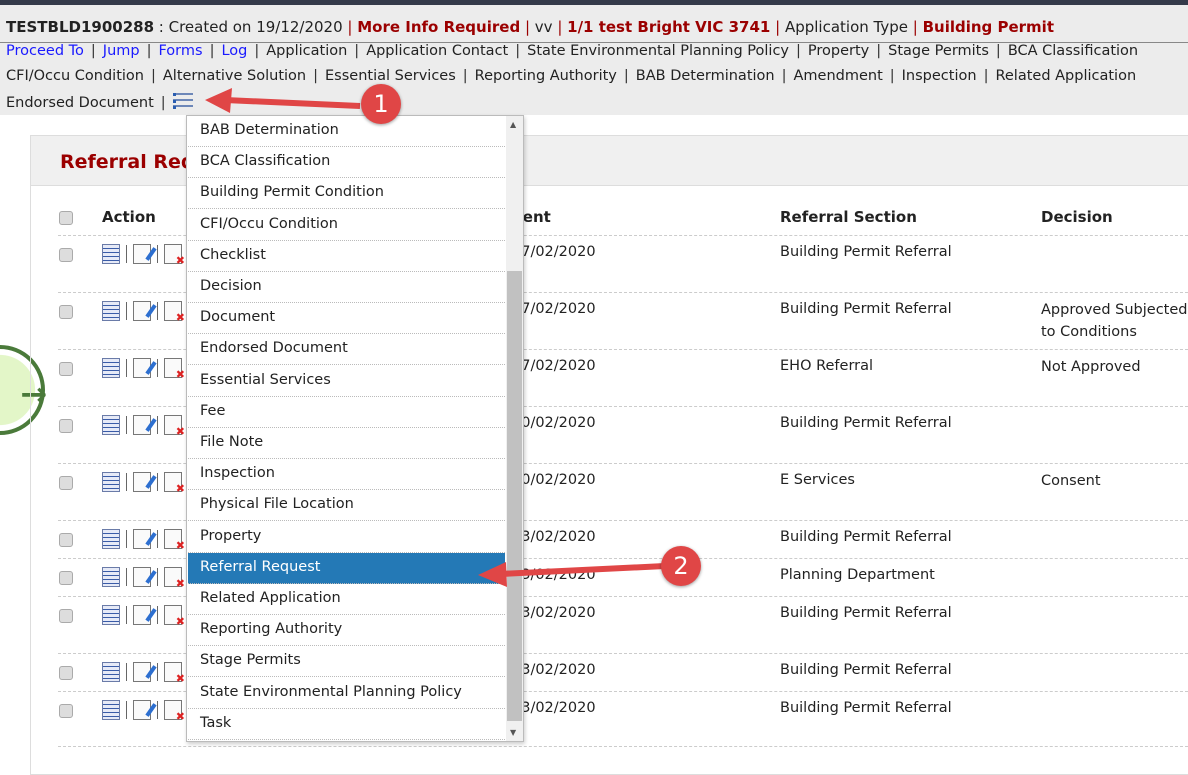  I want to click on callout-1: 1, so click(381, 104).